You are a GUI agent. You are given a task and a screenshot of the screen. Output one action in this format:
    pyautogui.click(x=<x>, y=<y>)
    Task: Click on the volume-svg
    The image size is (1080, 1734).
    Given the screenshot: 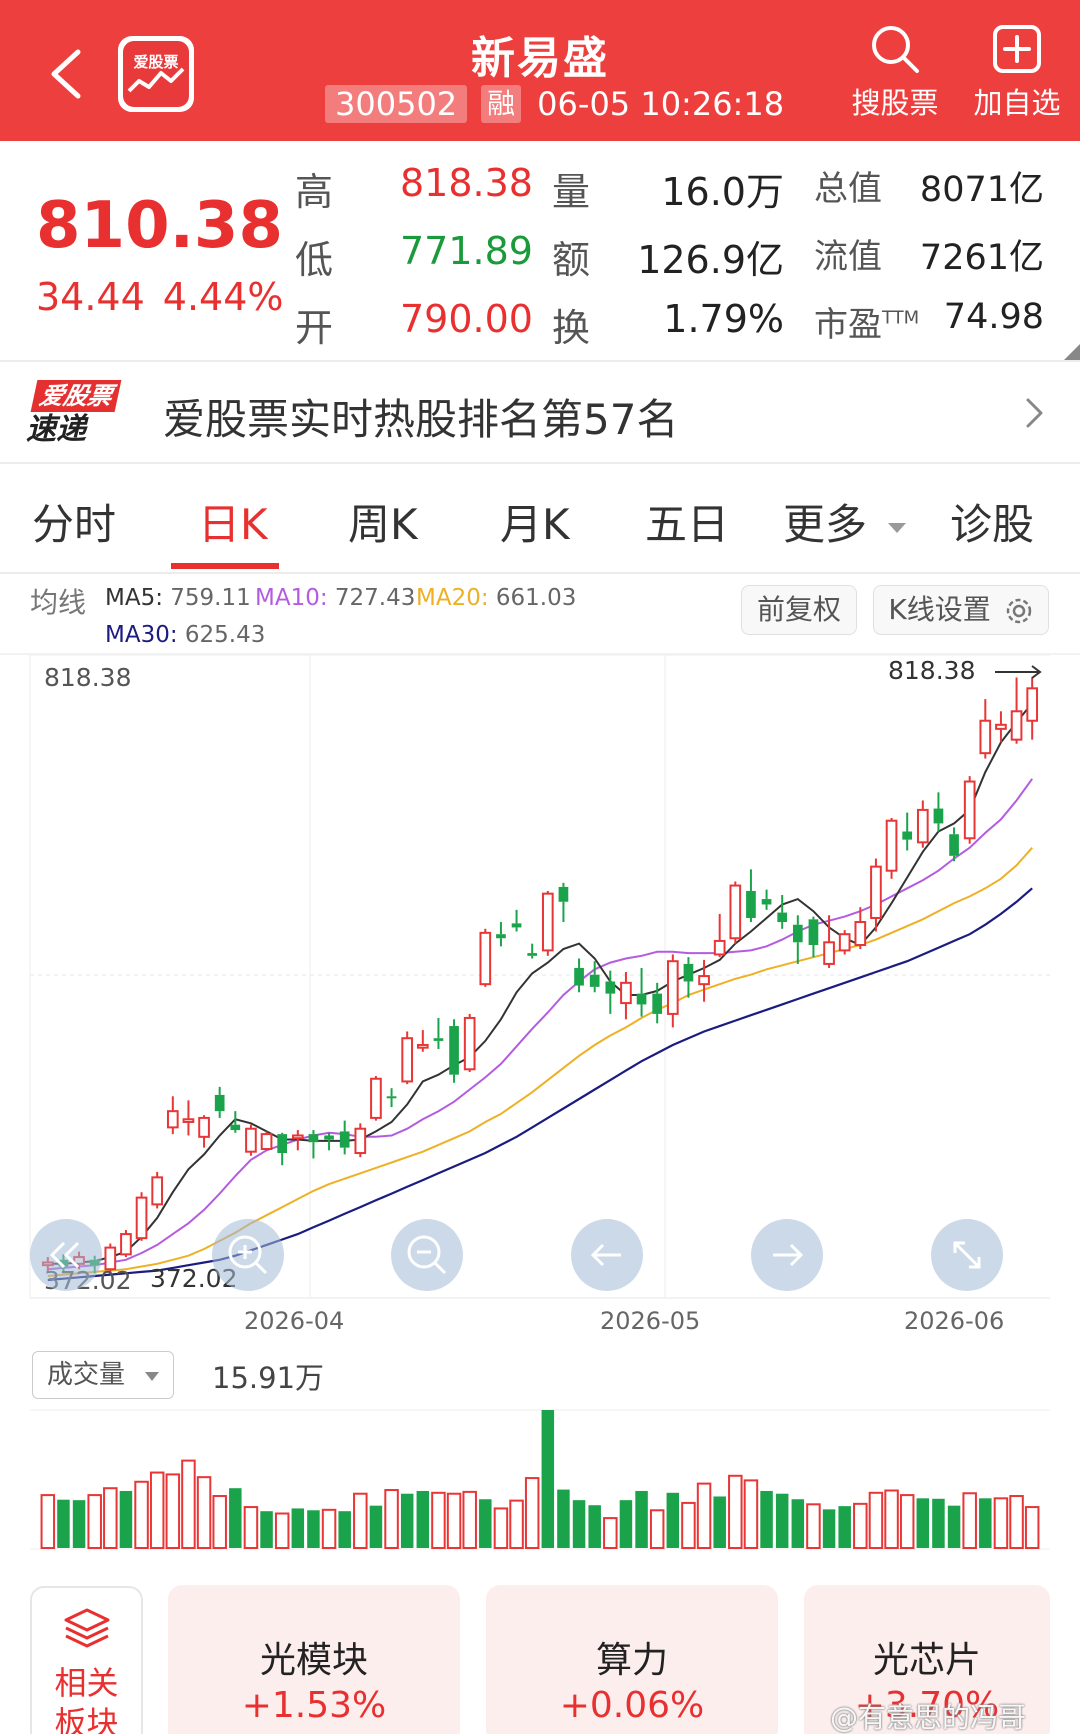 What is the action you would take?
    pyautogui.click(x=540, y=1479)
    